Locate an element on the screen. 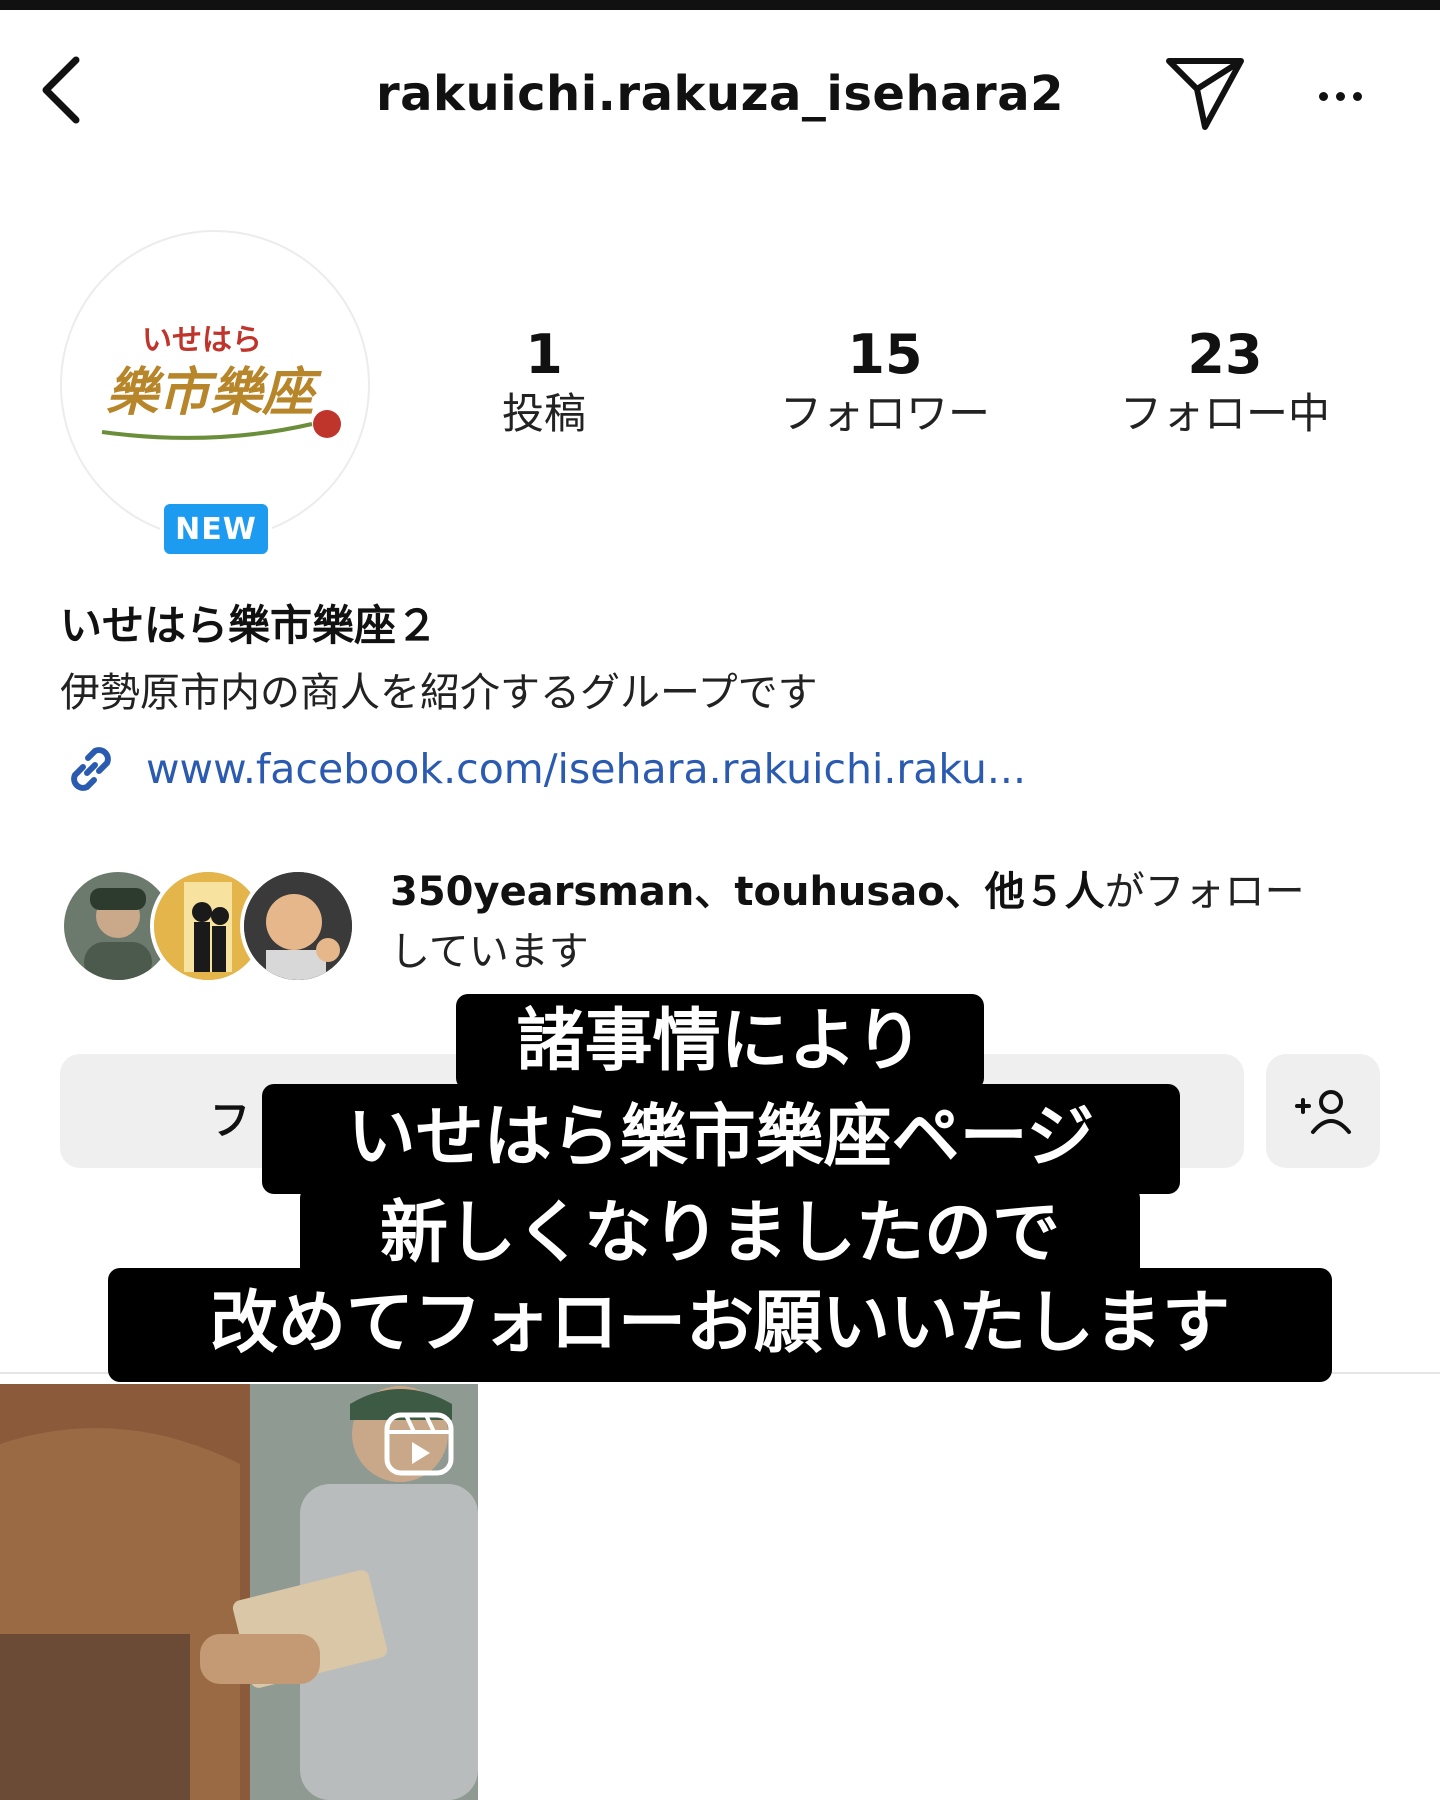 The height and width of the screenshot is (1800, 1440). stat-following: 23 フォロー中 is located at coordinates (1225, 383).